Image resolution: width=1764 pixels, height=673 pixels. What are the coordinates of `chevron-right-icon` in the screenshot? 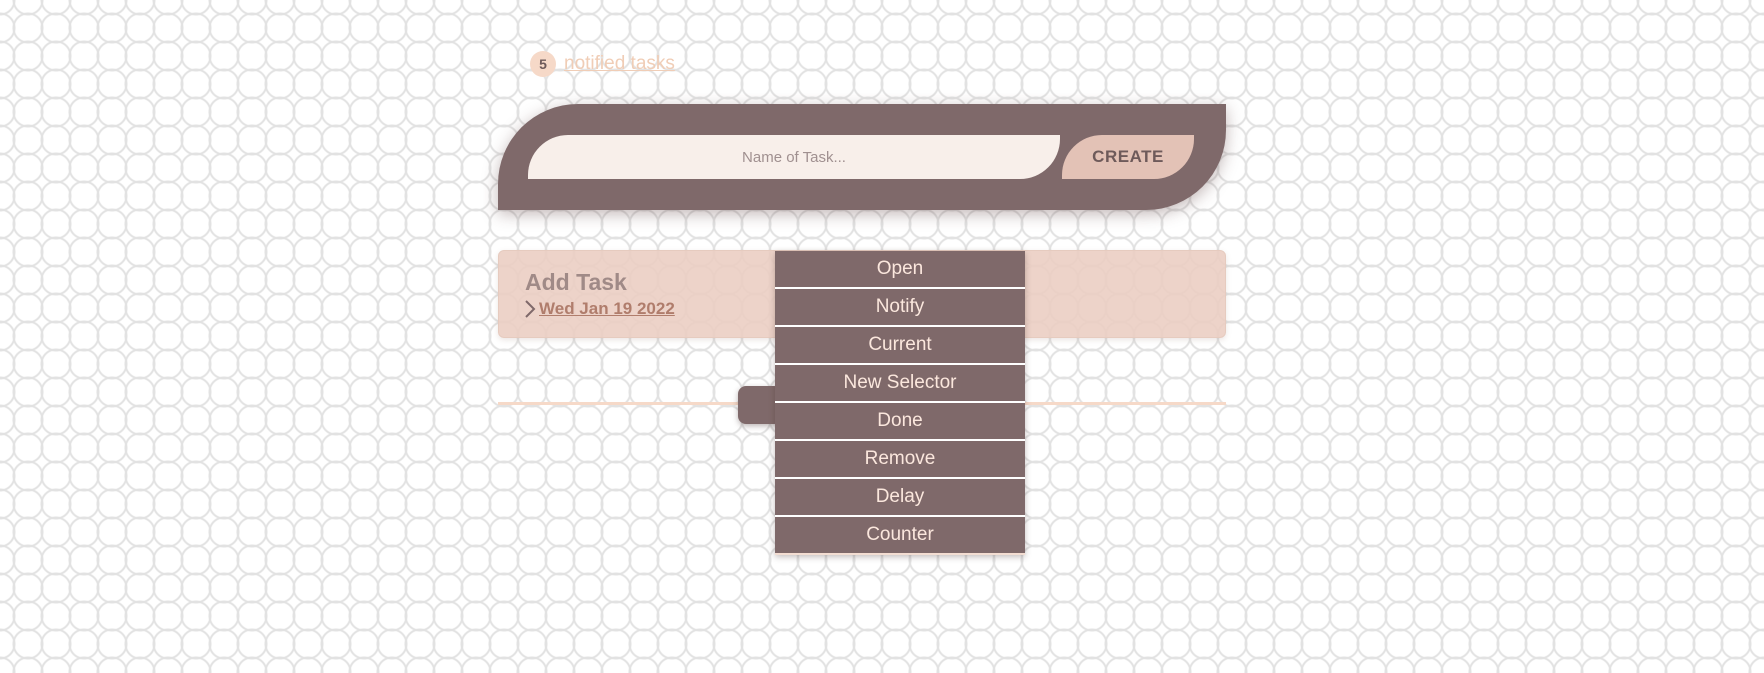 It's located at (530, 309).